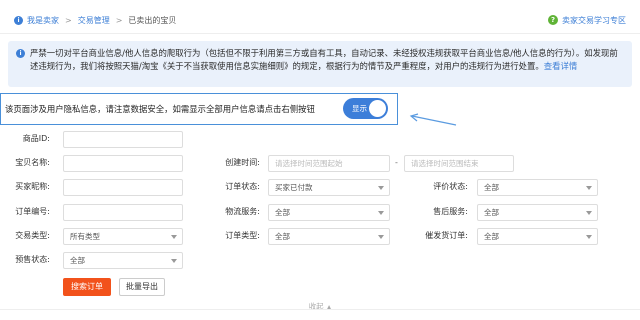 This screenshot has height=320, width=640. What do you see at coordinates (561, 66) in the screenshot?
I see `notice-more-link: 查看详情` at bounding box center [561, 66].